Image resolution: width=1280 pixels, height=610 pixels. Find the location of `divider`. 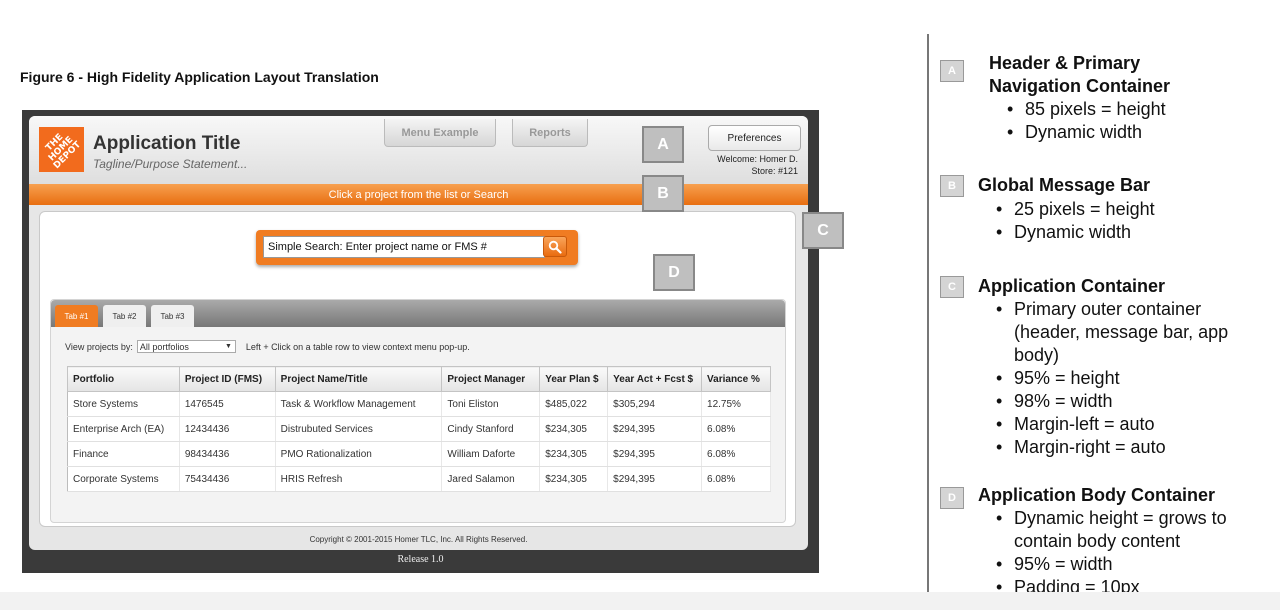

divider is located at coordinates (928, 313).